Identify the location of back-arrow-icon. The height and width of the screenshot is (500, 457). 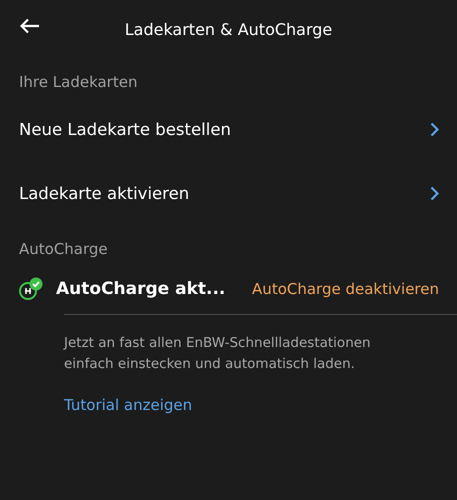
(30, 26).